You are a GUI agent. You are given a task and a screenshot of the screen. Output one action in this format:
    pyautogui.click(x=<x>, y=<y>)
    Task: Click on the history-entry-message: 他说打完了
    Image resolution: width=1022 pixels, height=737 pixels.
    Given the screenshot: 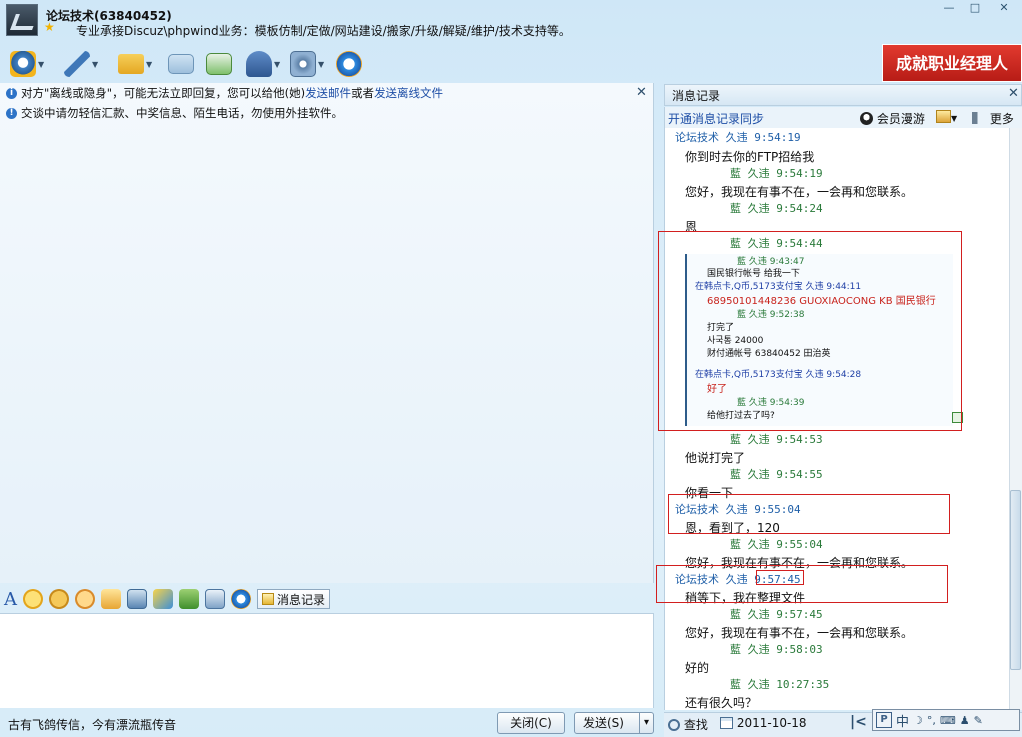 What is the action you would take?
    pyautogui.click(x=715, y=458)
    